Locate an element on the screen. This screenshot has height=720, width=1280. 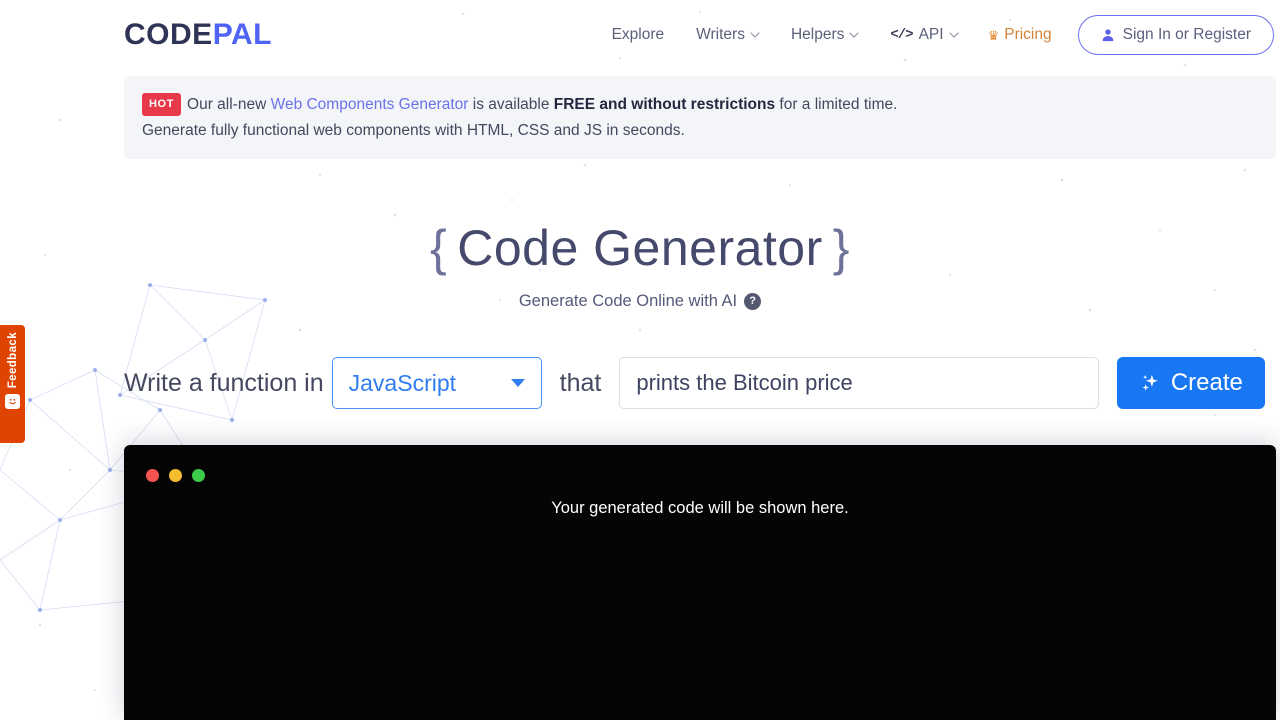
nav-item-explore: Explore is located at coordinates (638, 35).